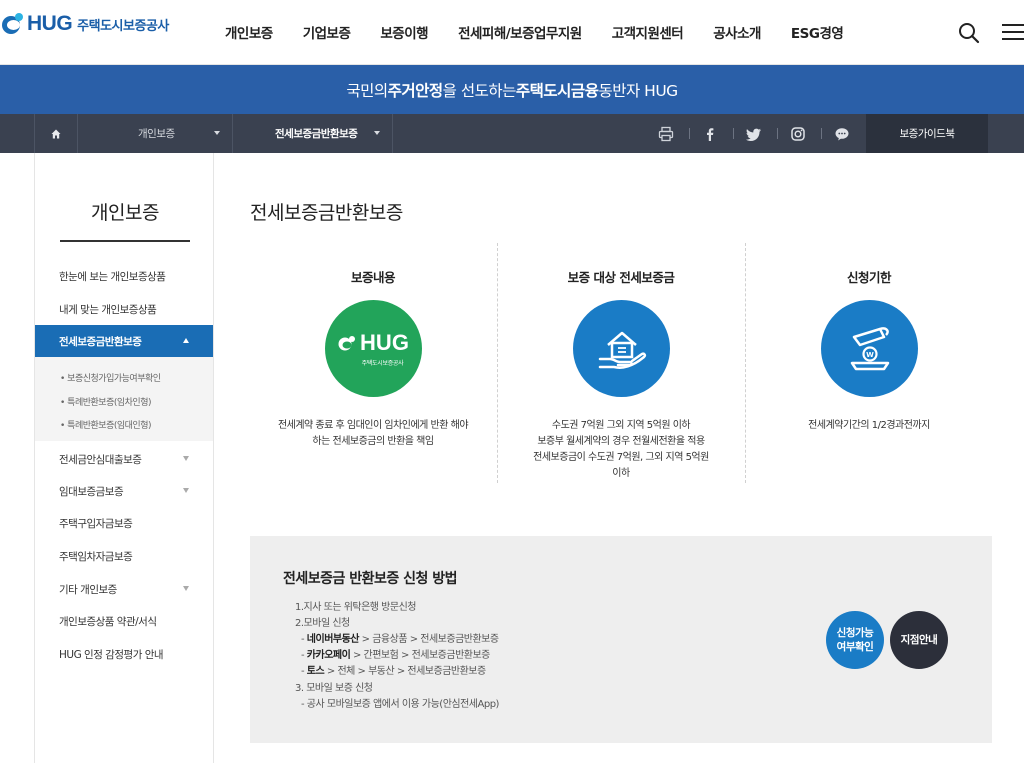 This screenshot has width=1024, height=763. Describe the element at coordinates (333, 639) in the screenshot. I see `naver-realestate-link: 네이버부동산` at that location.